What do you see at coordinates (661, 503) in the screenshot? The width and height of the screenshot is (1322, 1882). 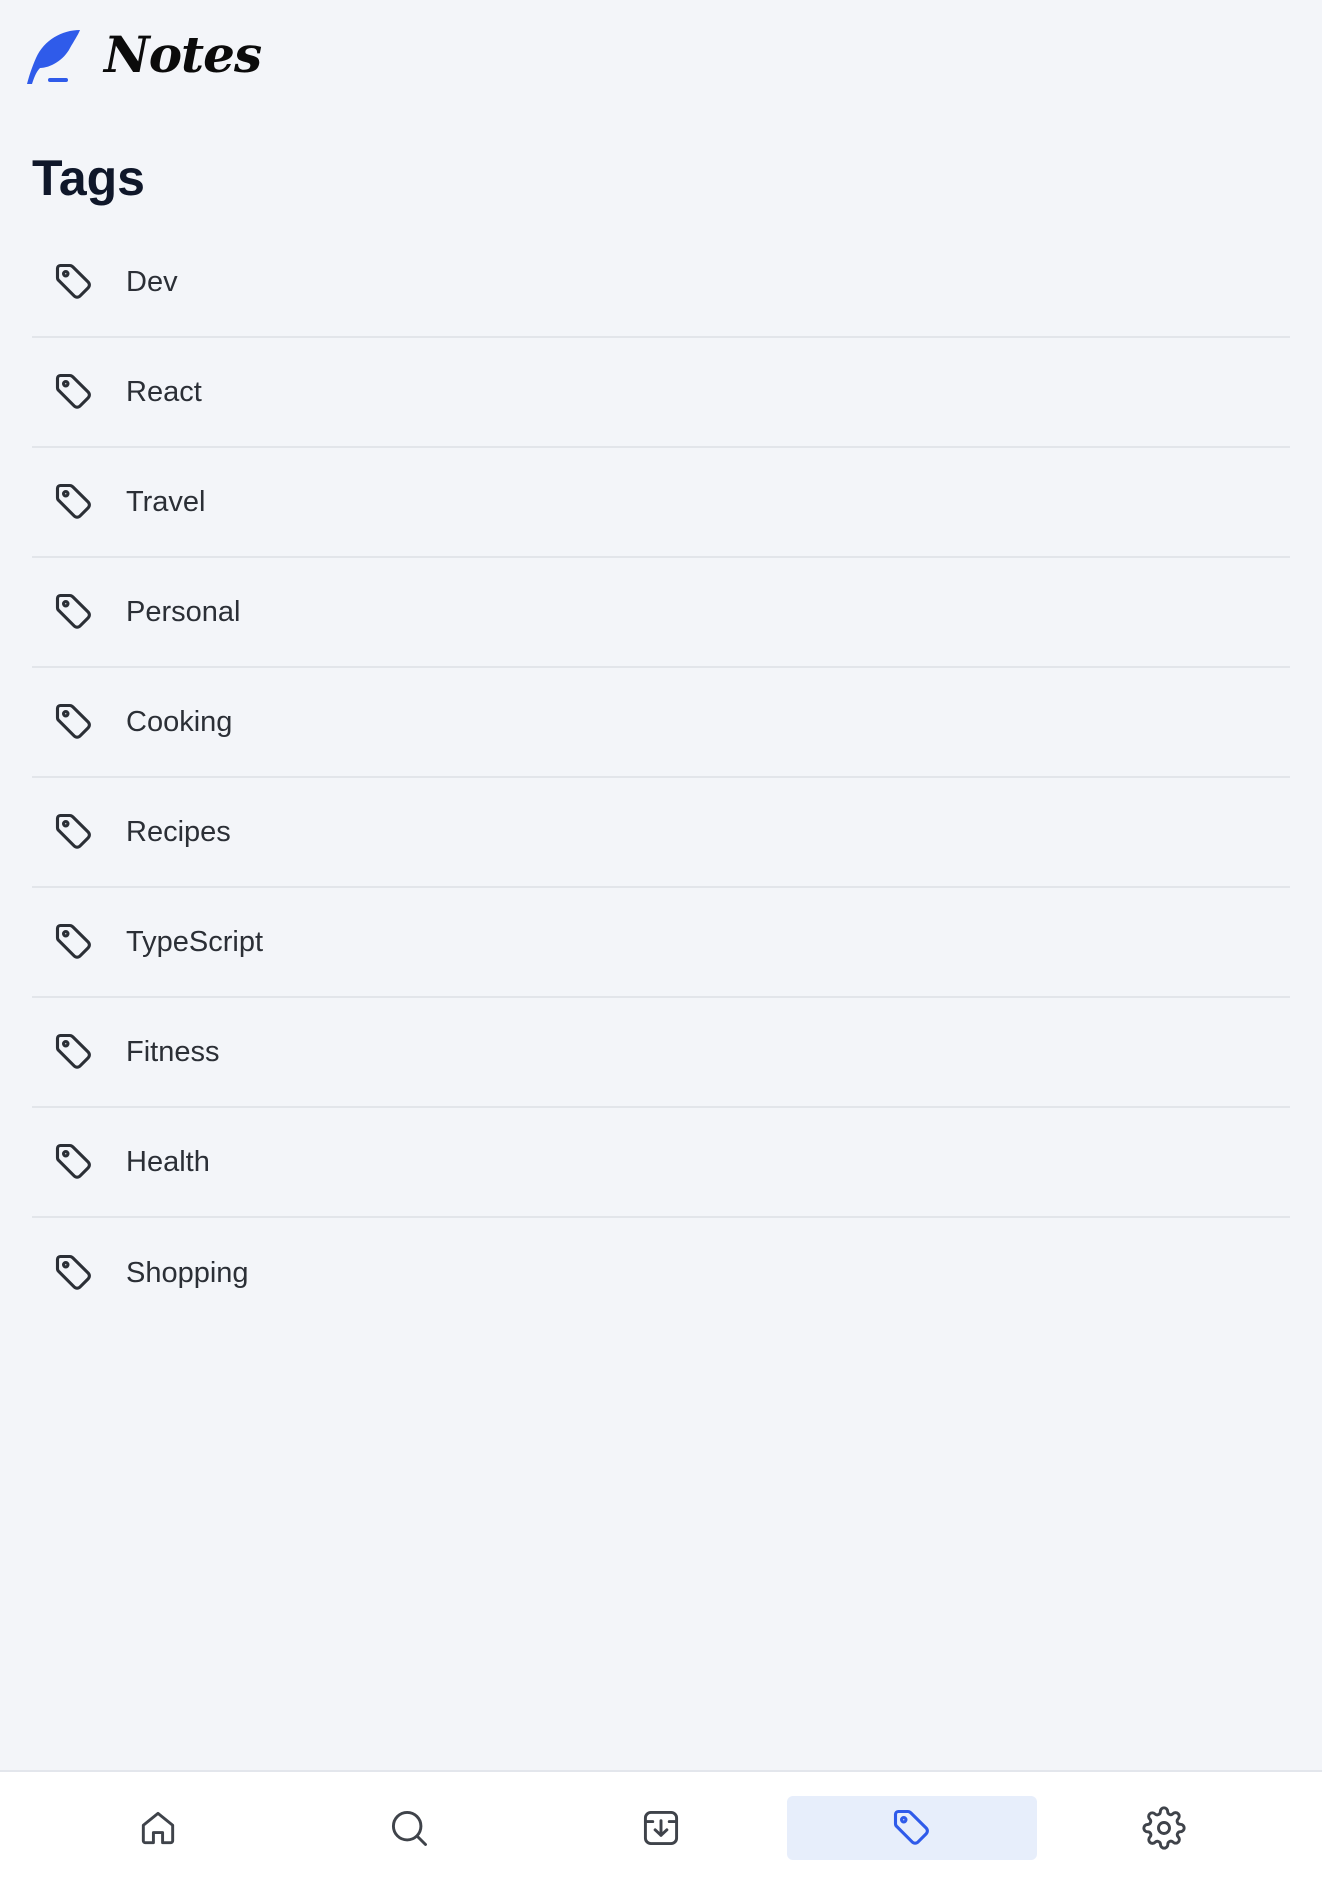 I see `tag-item-travel: Travel` at bounding box center [661, 503].